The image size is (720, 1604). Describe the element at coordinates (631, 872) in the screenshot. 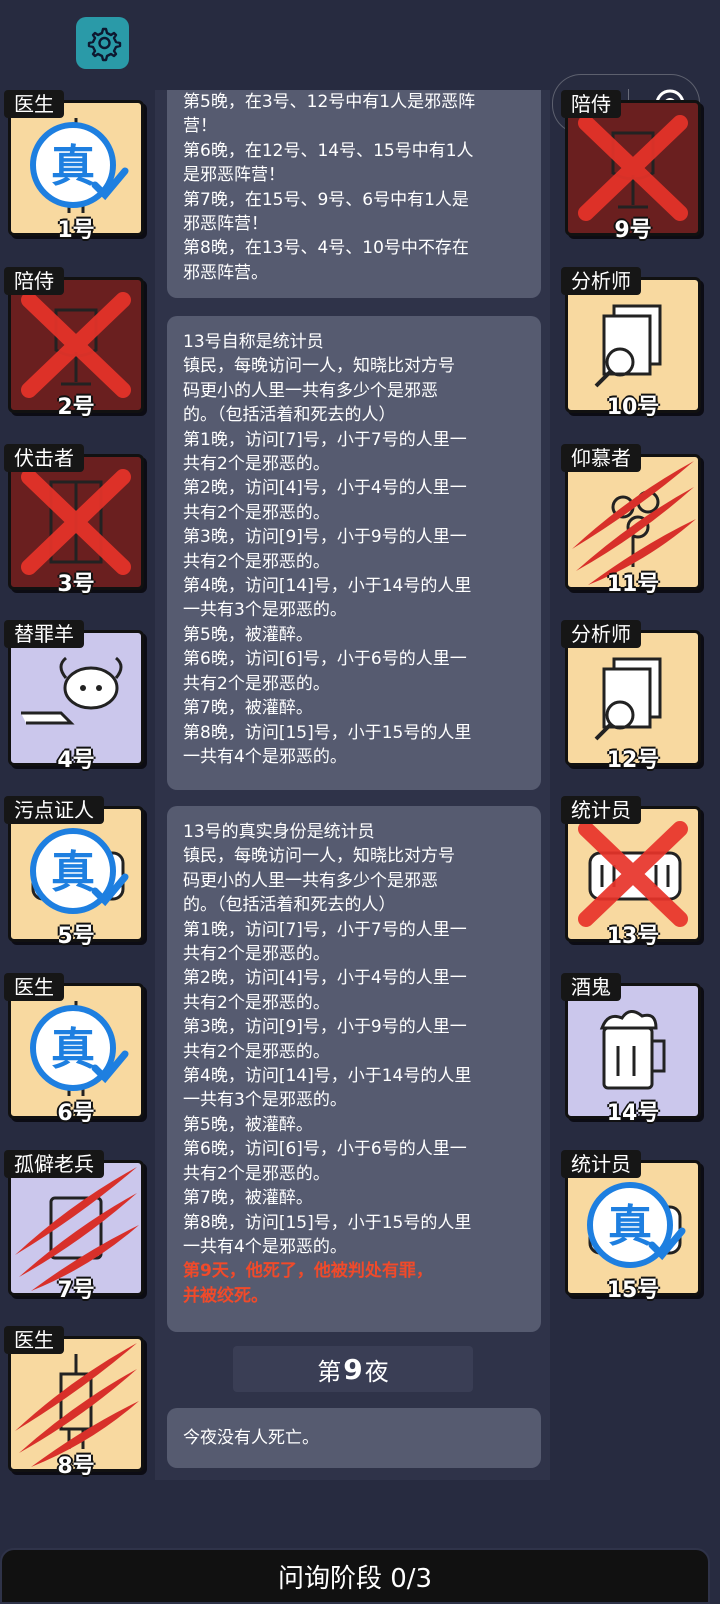

I see `player-card: 统计员 13号` at that location.